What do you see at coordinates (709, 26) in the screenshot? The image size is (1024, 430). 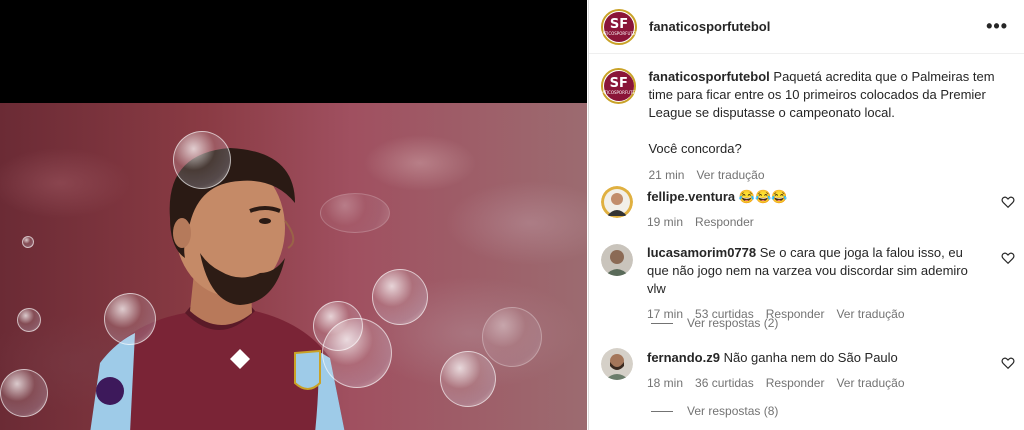 I see `account-username: fanaticosporfutebol` at bounding box center [709, 26].